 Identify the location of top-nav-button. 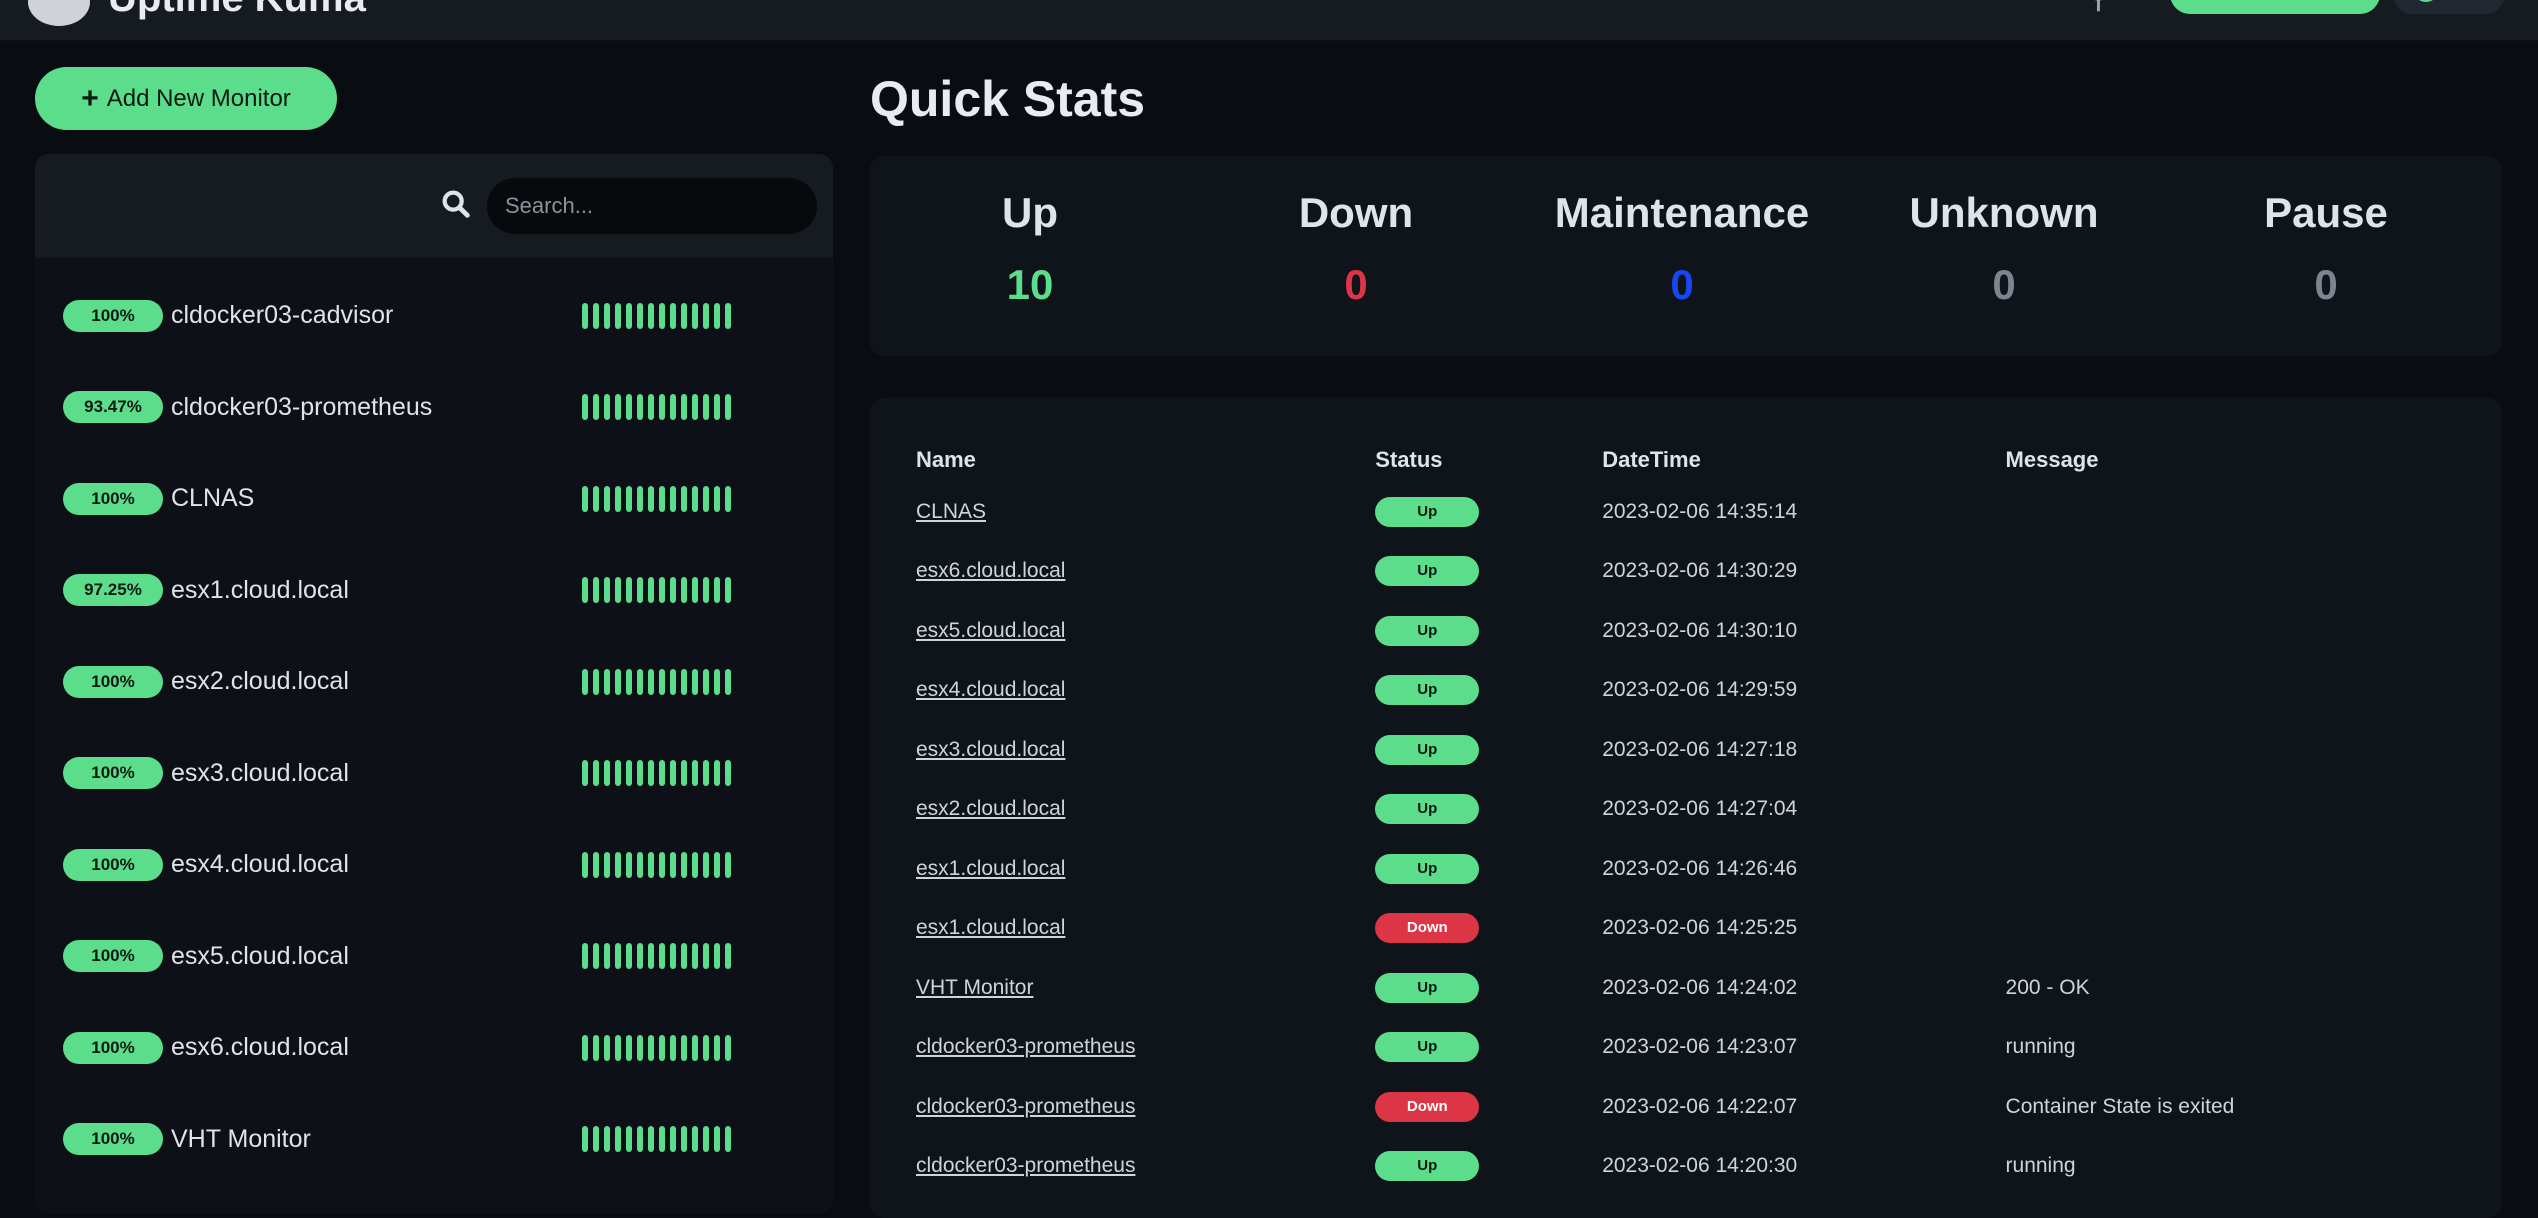
(2275, 7).